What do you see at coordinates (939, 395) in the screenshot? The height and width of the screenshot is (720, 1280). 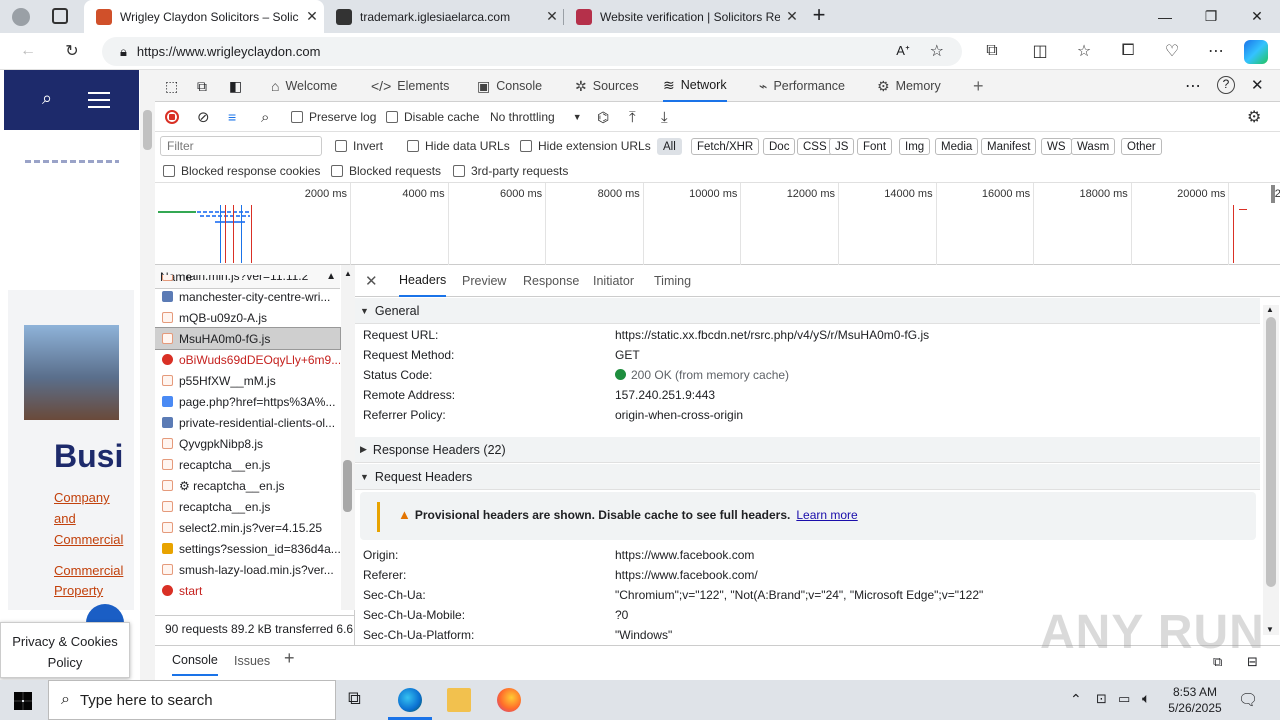 I see `header-value: 157.240.251.9:443` at bounding box center [939, 395].